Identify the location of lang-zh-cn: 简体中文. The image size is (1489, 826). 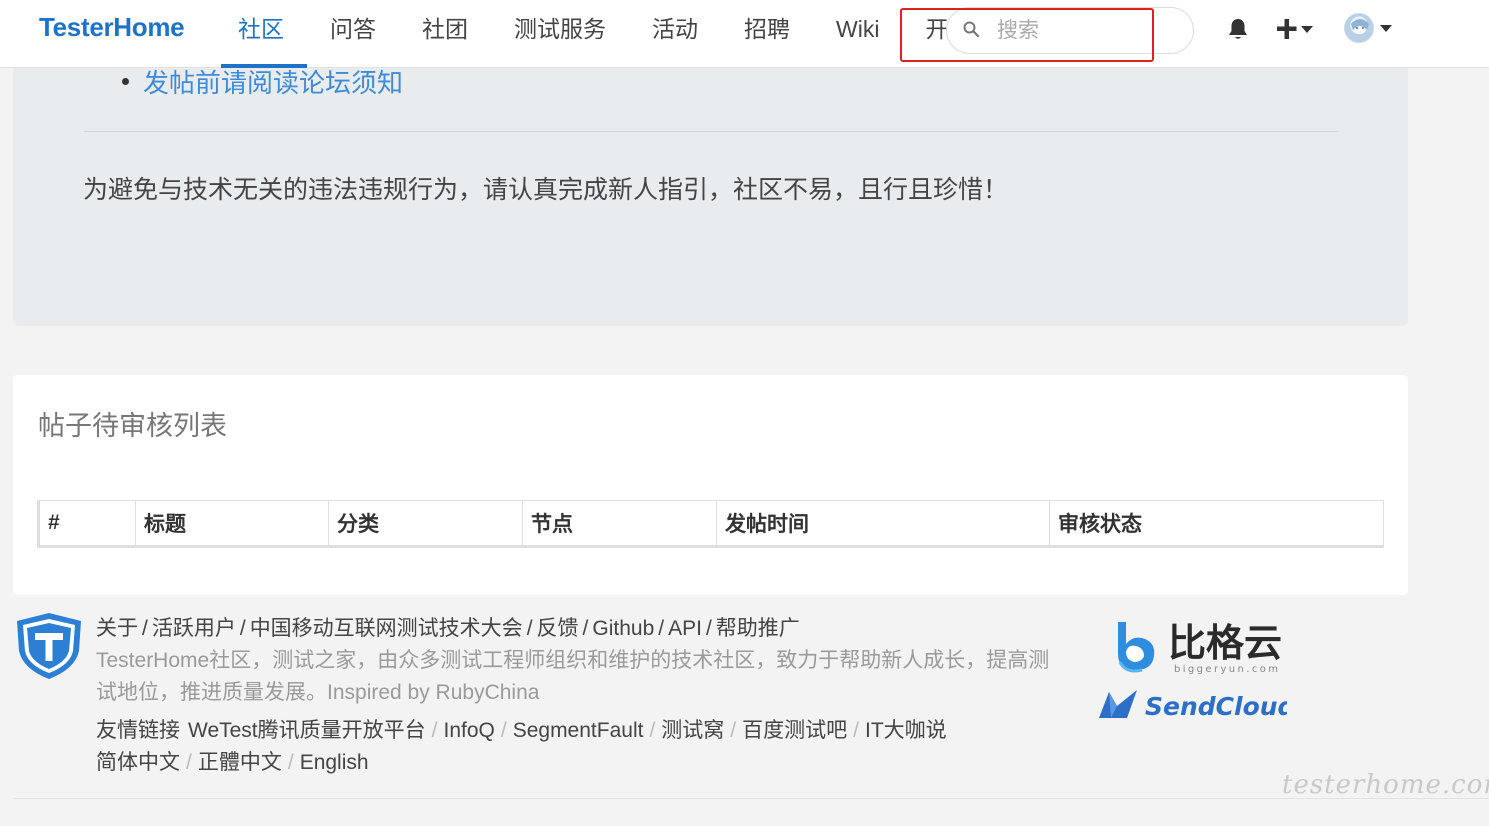
(138, 762).